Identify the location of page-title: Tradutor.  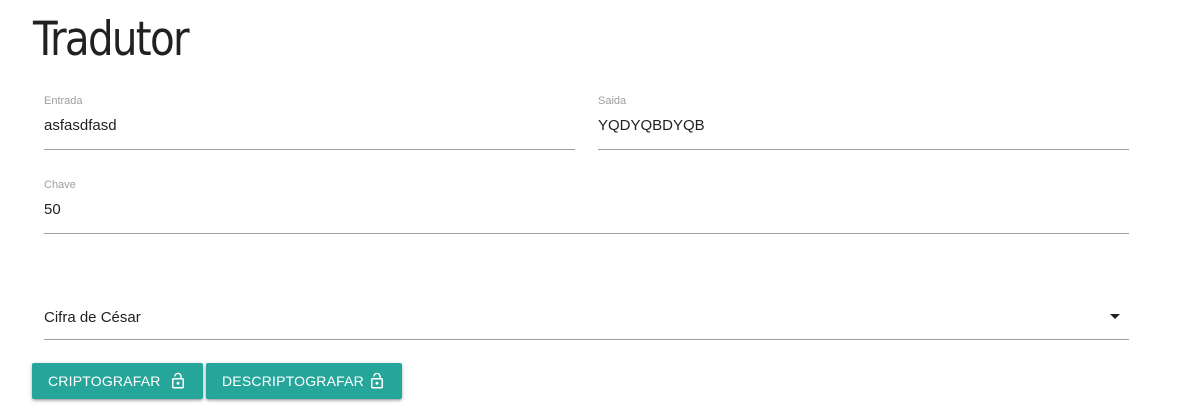
(111, 39).